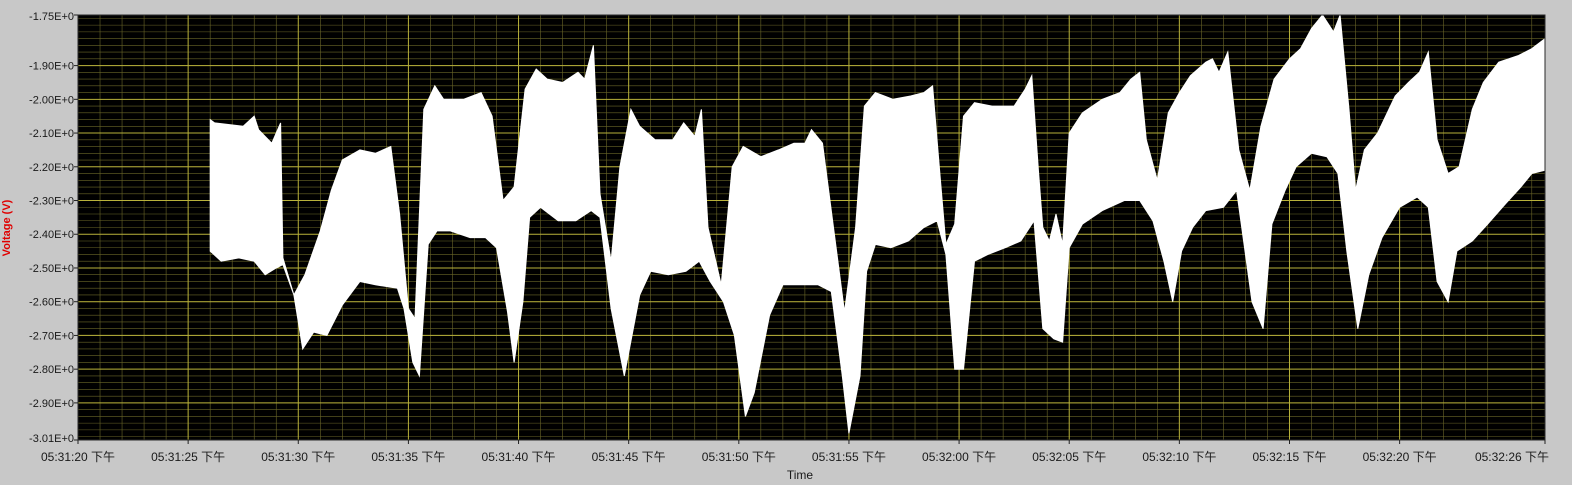 This screenshot has height=485, width=1572. Describe the element at coordinates (51, 134) in the screenshot. I see `y-tick-label: -2.10E+0` at that location.